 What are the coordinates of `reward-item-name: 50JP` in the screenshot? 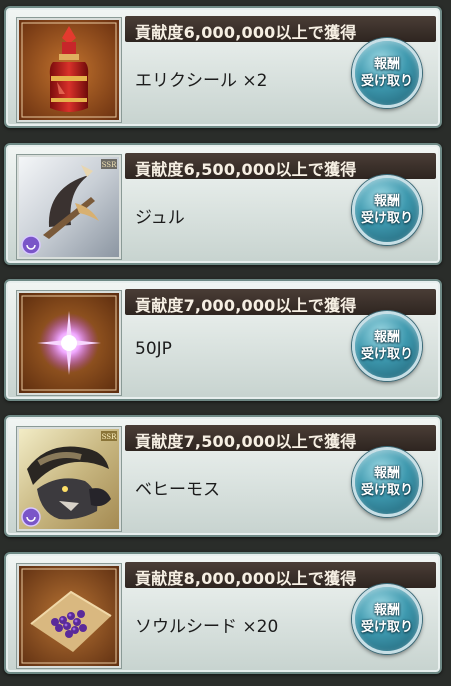 It's located at (153, 349).